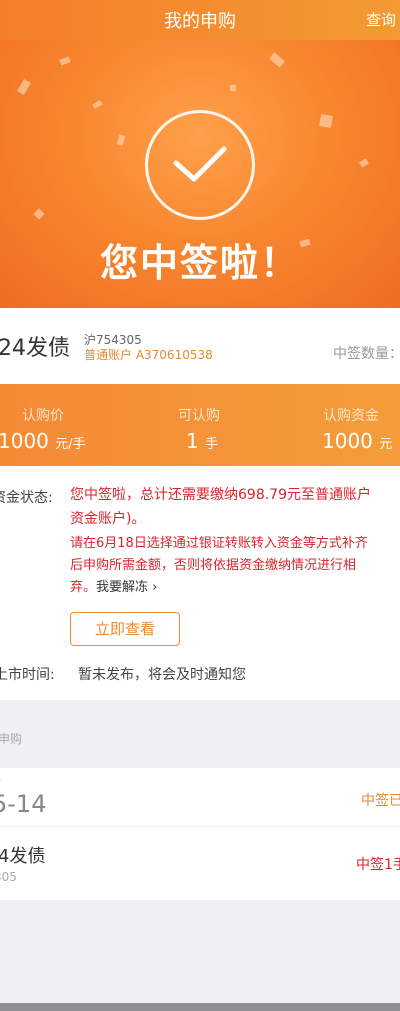 The height and width of the screenshot is (1011, 400). Describe the element at coordinates (27, 675) in the screenshot. I see `listing-time-label: 上市时间:` at that location.